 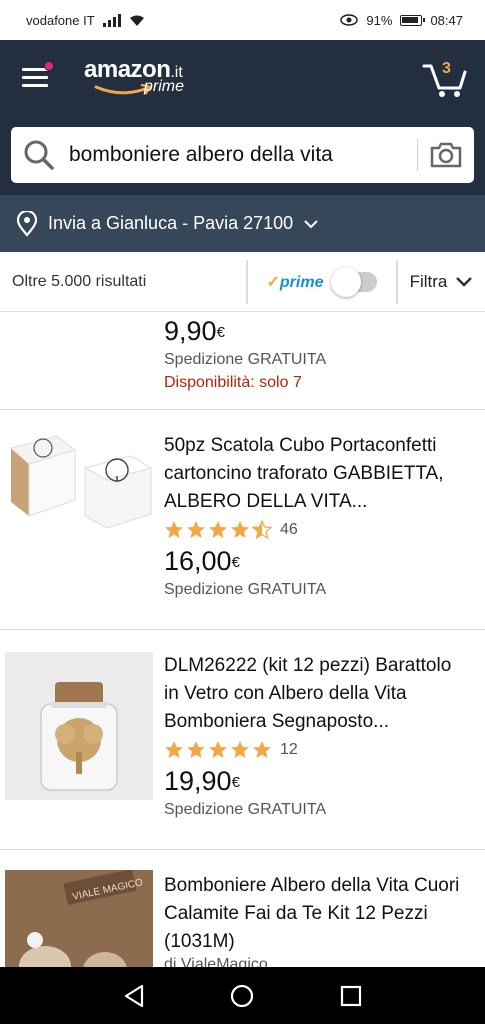 I want to click on delivery-location-bar: Invia a Gianluca - Pavia 27100, so click(x=242, y=223).